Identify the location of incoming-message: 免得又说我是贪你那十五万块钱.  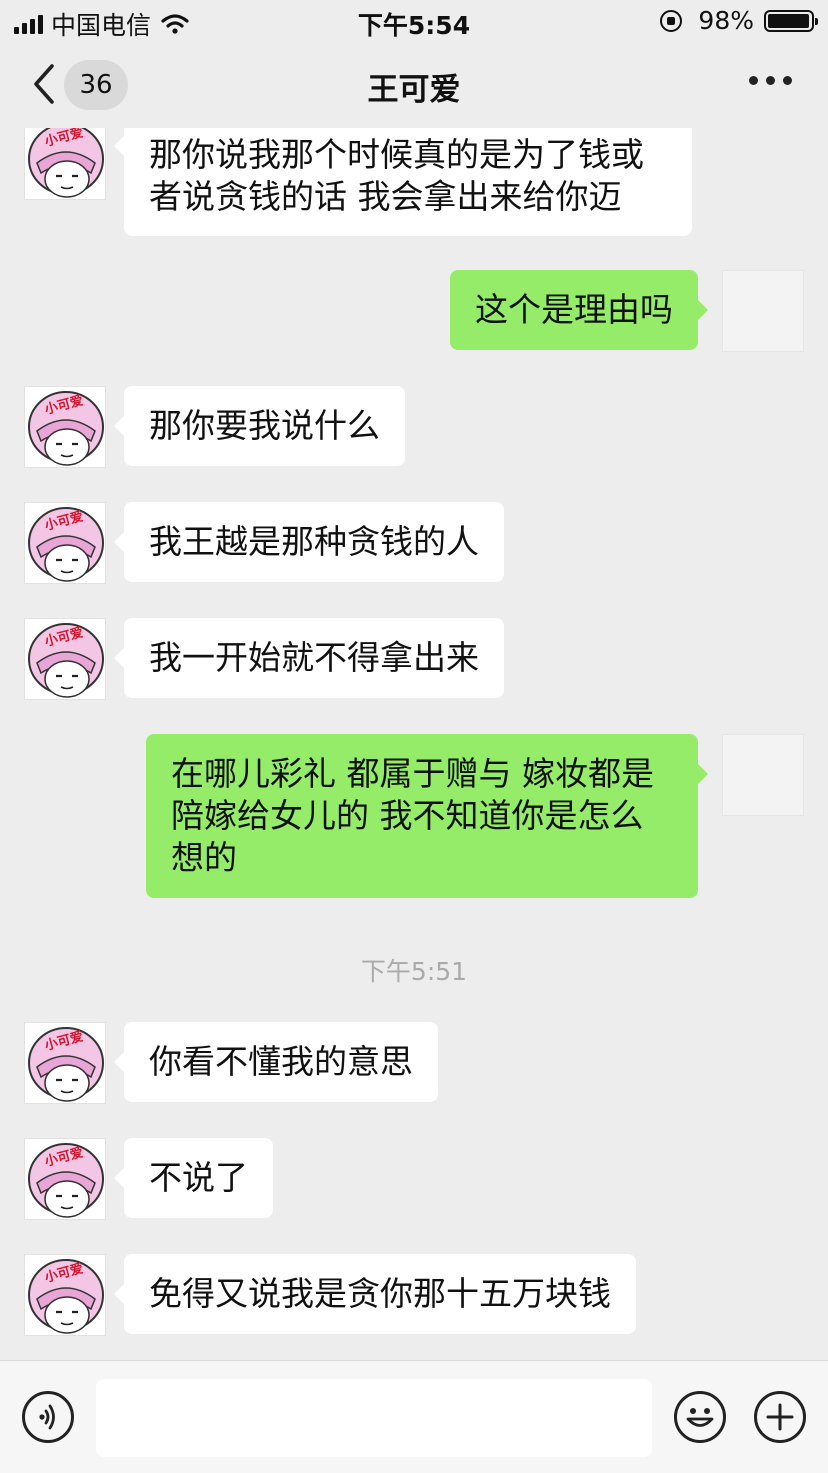
(375, 1294).